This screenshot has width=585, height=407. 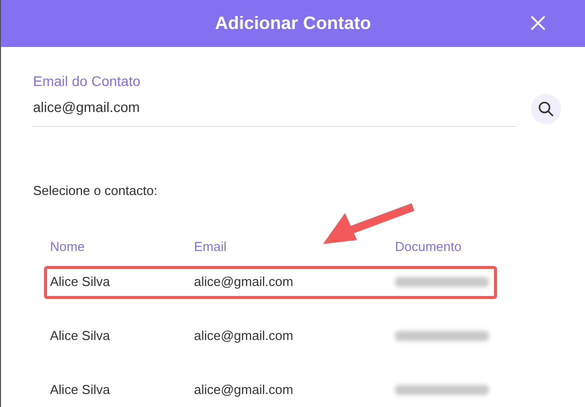 I want to click on dialog-title: Adicionar Contato, so click(x=293, y=23).